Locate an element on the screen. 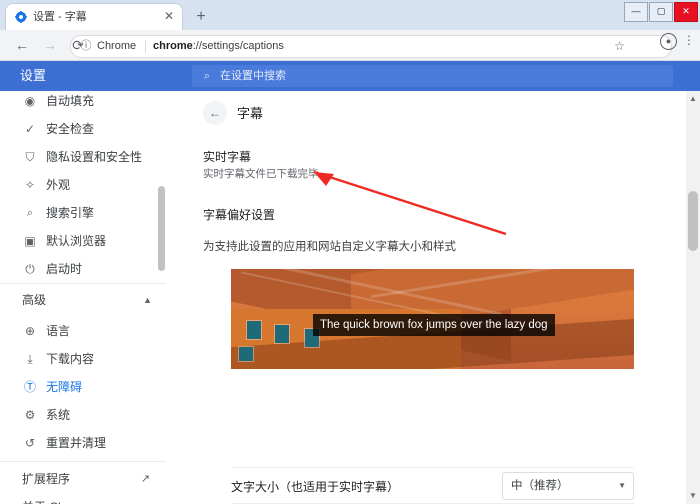 This screenshot has width=700, height=504. sidebar-item-default-browser: ▣ 默认浏览器 is located at coordinates (83, 241).